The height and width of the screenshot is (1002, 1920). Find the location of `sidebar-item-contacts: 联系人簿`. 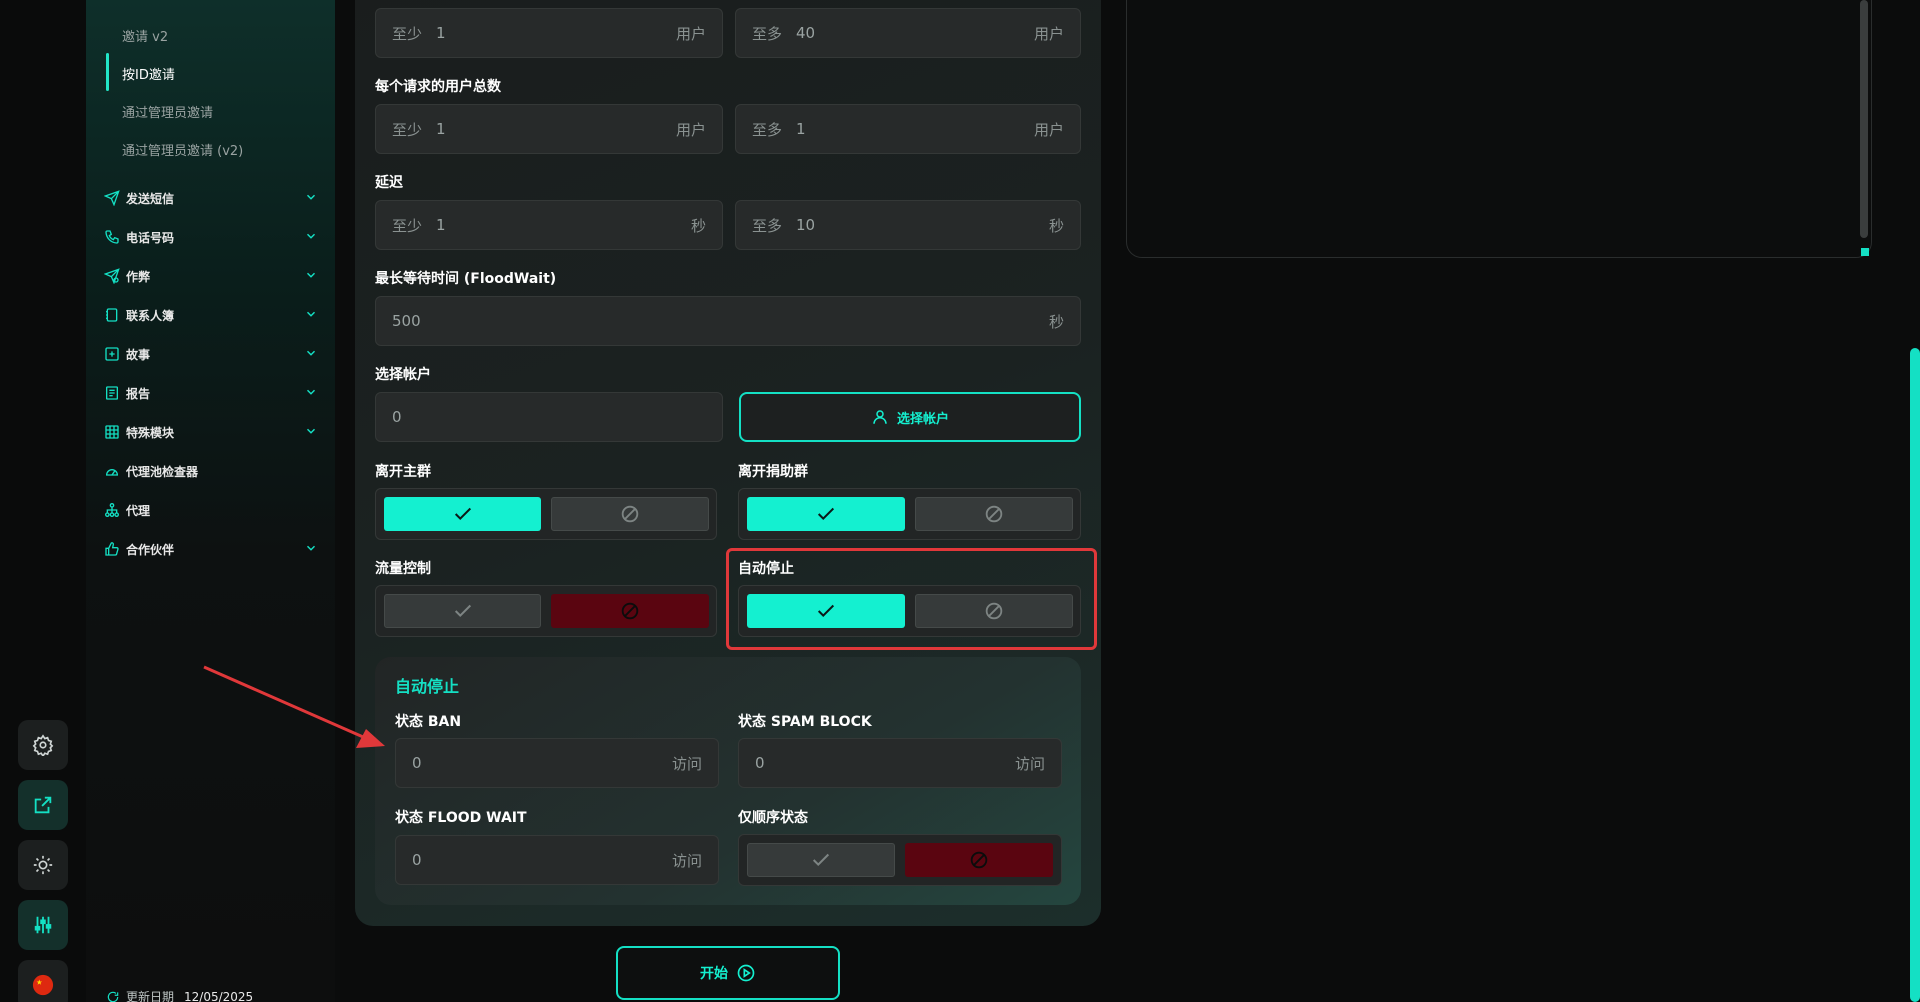

sidebar-item-contacts: 联系人簿 is located at coordinates (211, 315).